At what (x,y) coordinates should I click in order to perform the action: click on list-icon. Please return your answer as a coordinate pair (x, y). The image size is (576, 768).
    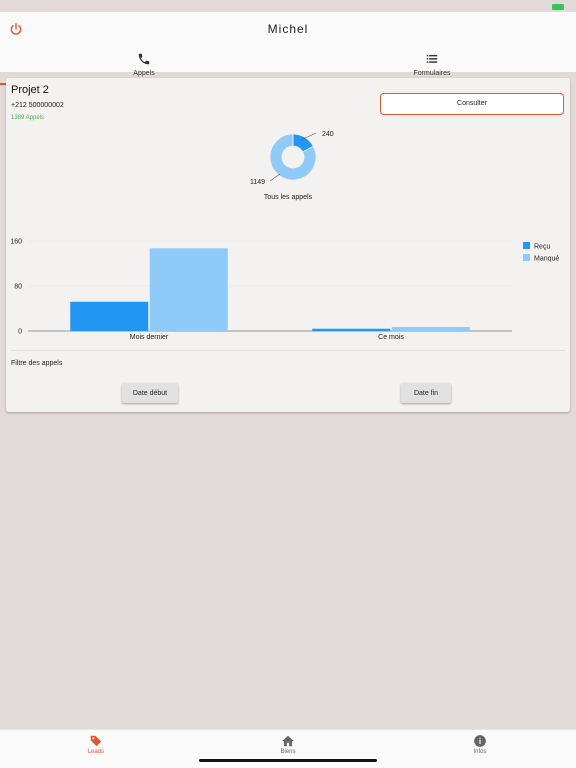
    Looking at the image, I should click on (432, 58).